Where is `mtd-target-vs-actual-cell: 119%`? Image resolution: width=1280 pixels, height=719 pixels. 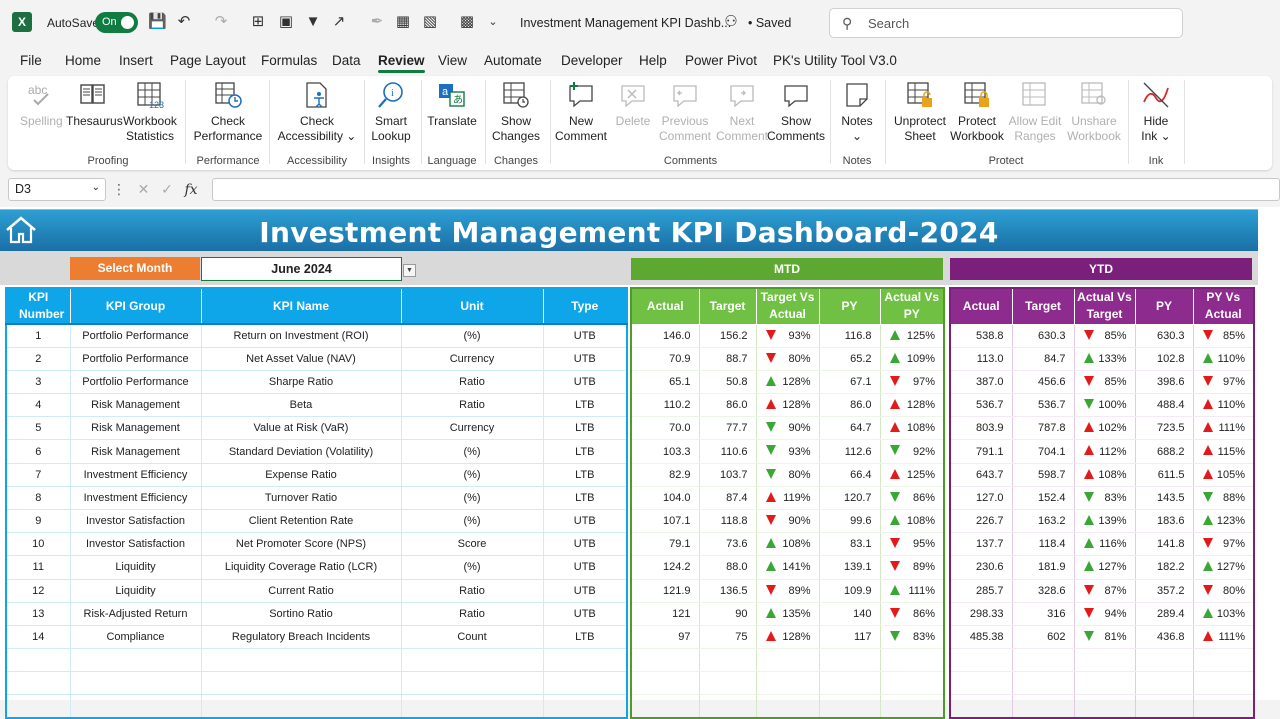
mtd-target-vs-actual-cell: 119% is located at coordinates (788, 498).